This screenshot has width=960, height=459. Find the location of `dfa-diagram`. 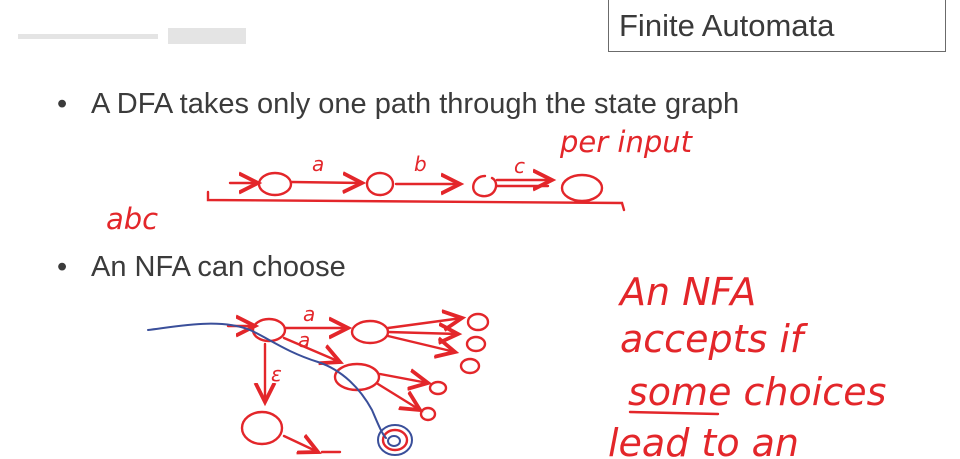

dfa-diagram is located at coordinates (416, 191).